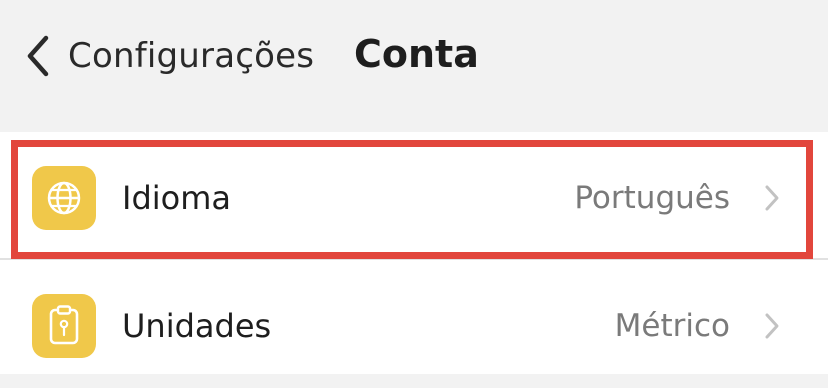  What do you see at coordinates (176, 198) in the screenshot?
I see `settings-item-label: Idioma` at bounding box center [176, 198].